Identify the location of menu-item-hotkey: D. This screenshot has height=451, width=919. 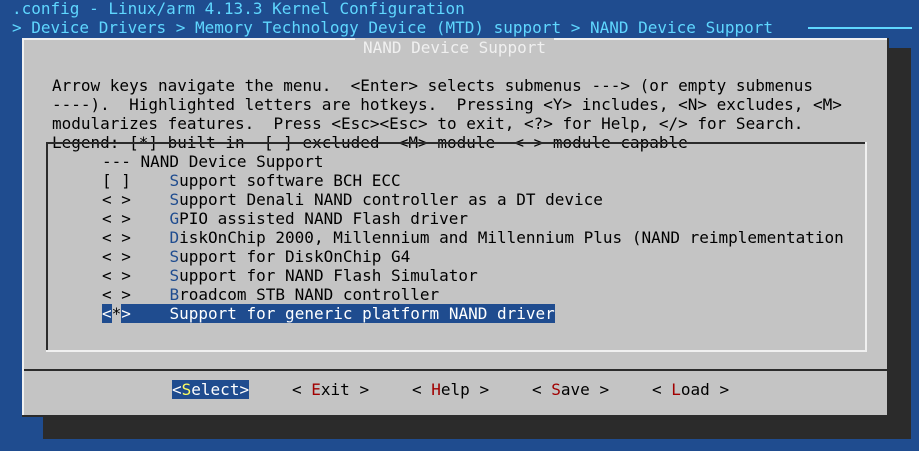
(174, 237).